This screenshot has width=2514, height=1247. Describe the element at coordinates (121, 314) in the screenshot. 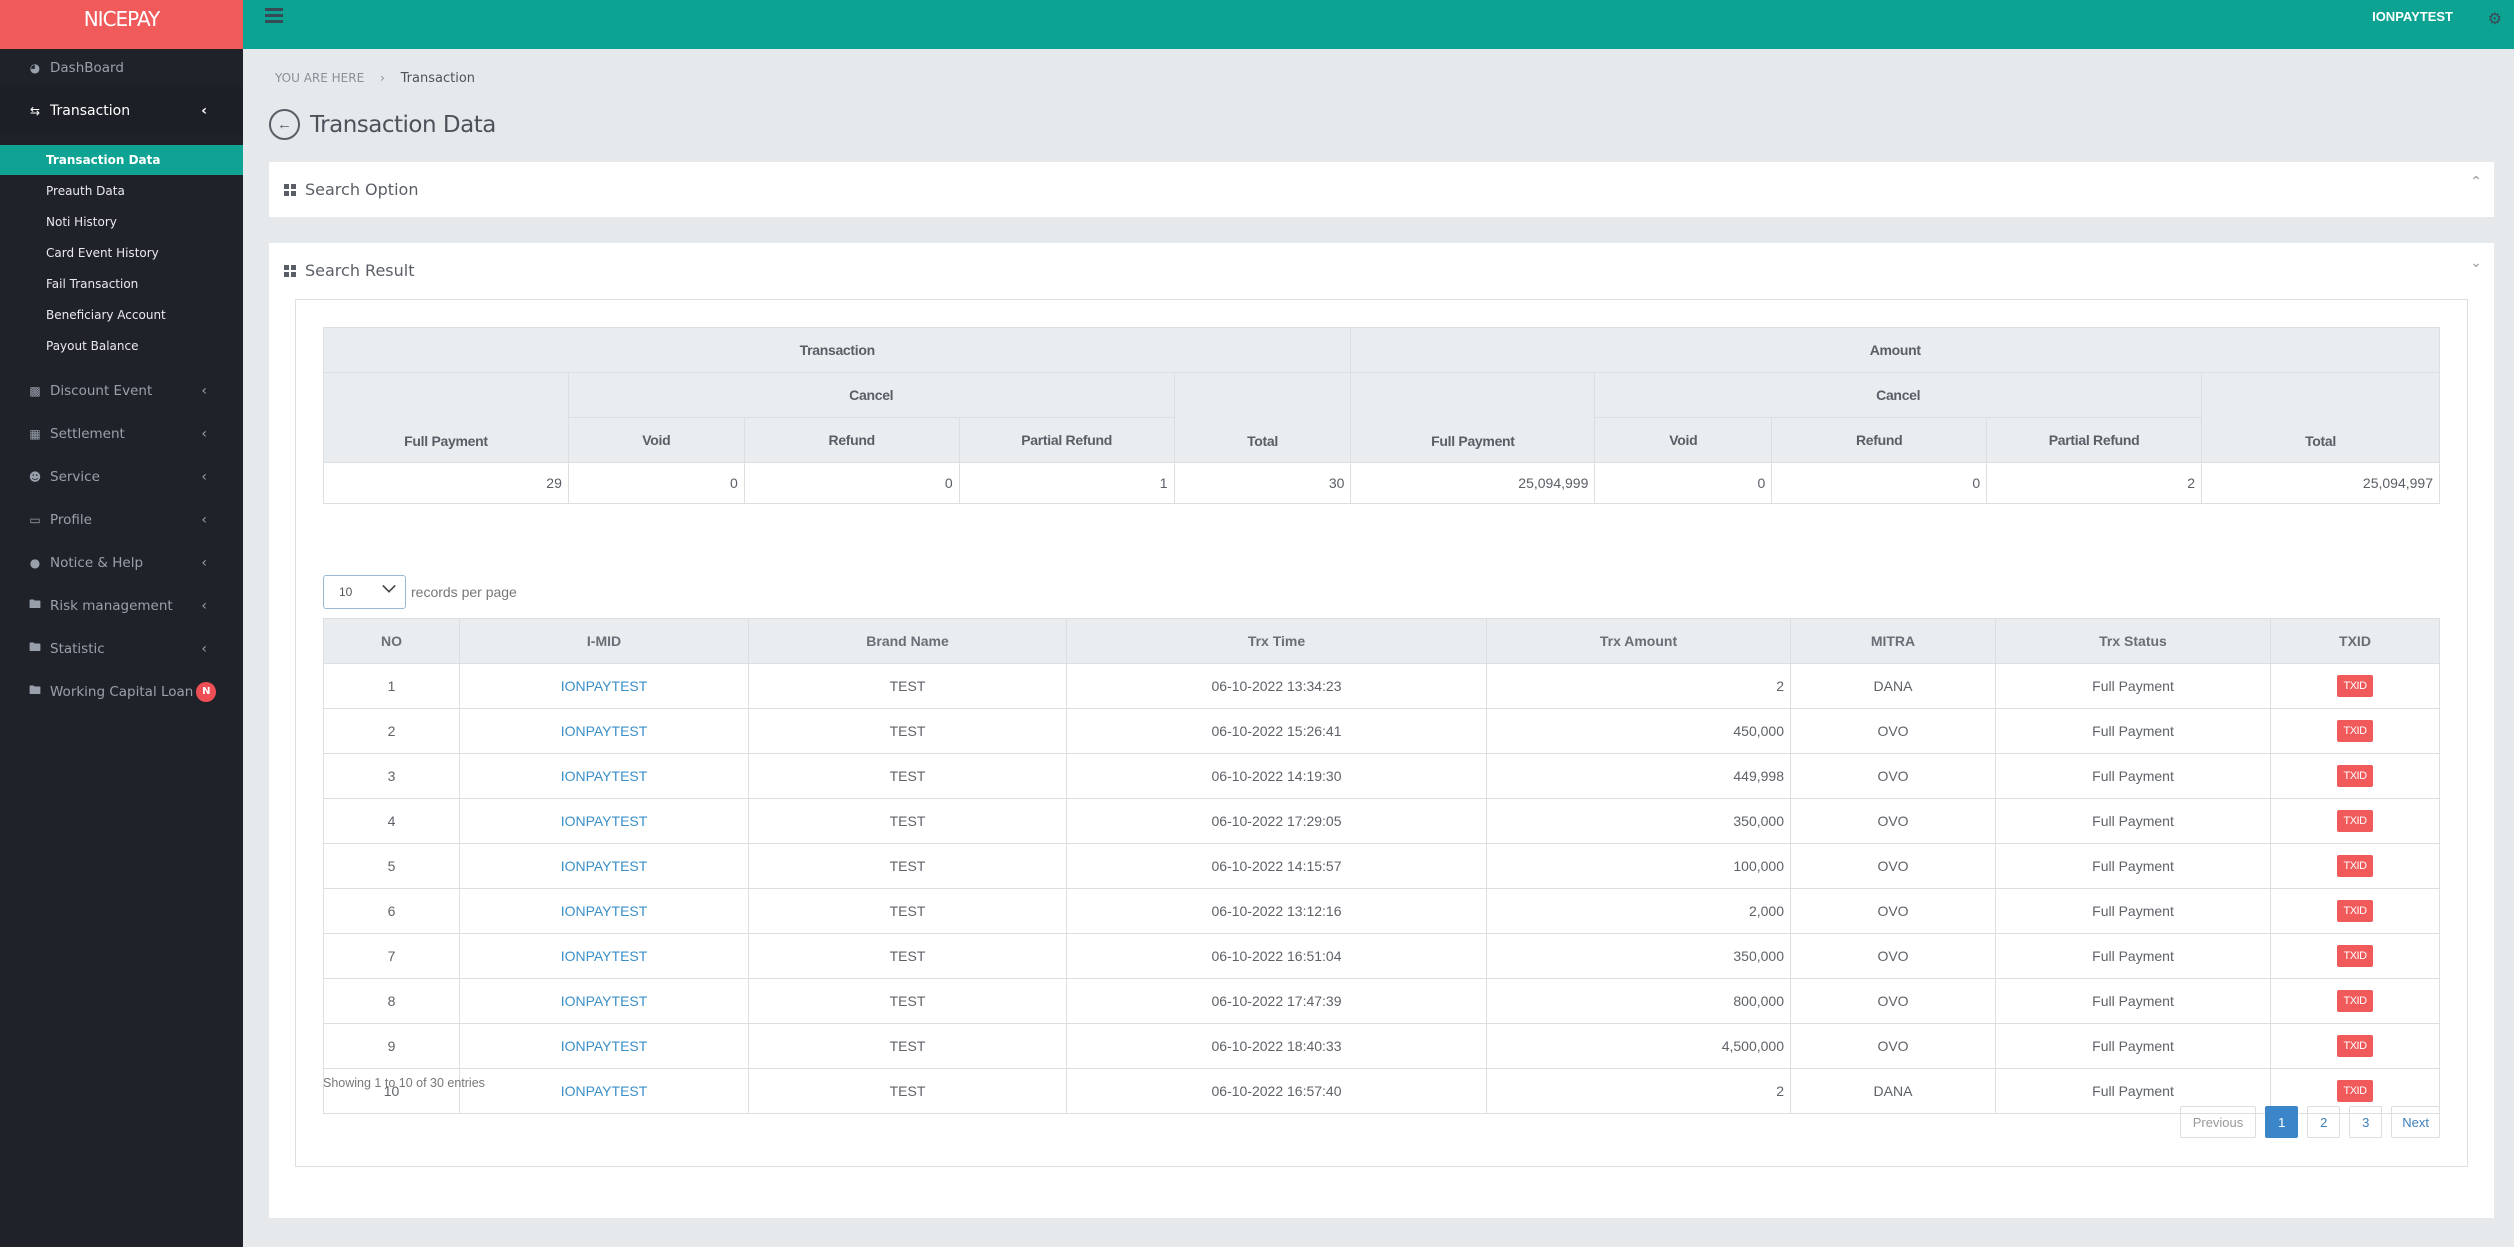

I see `sidebar-subitem-beneficiary-account: Beneficiary Account` at that location.